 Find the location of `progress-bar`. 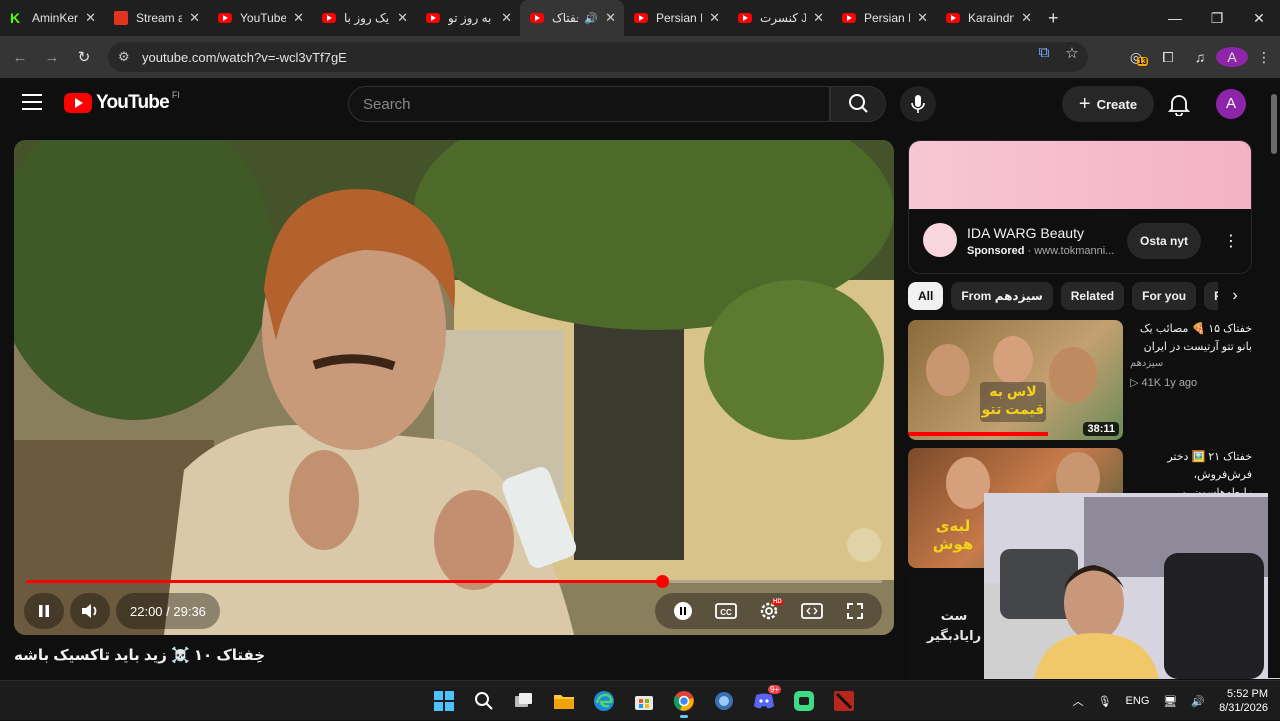

progress-bar is located at coordinates (454, 581).